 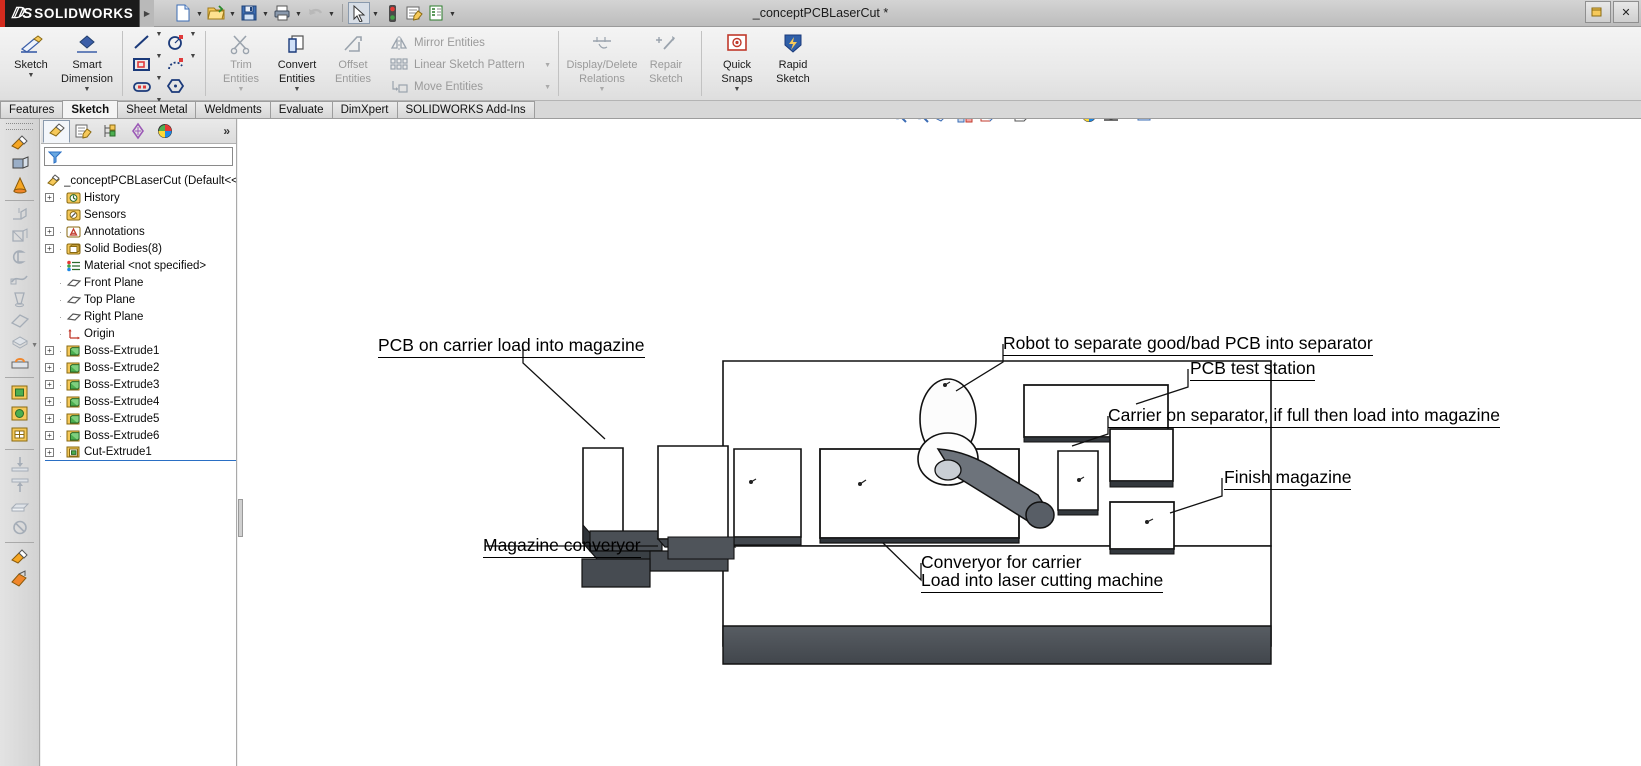 What do you see at coordinates (140, 197) in the screenshot?
I see `tree-item-history: + · History` at bounding box center [140, 197].